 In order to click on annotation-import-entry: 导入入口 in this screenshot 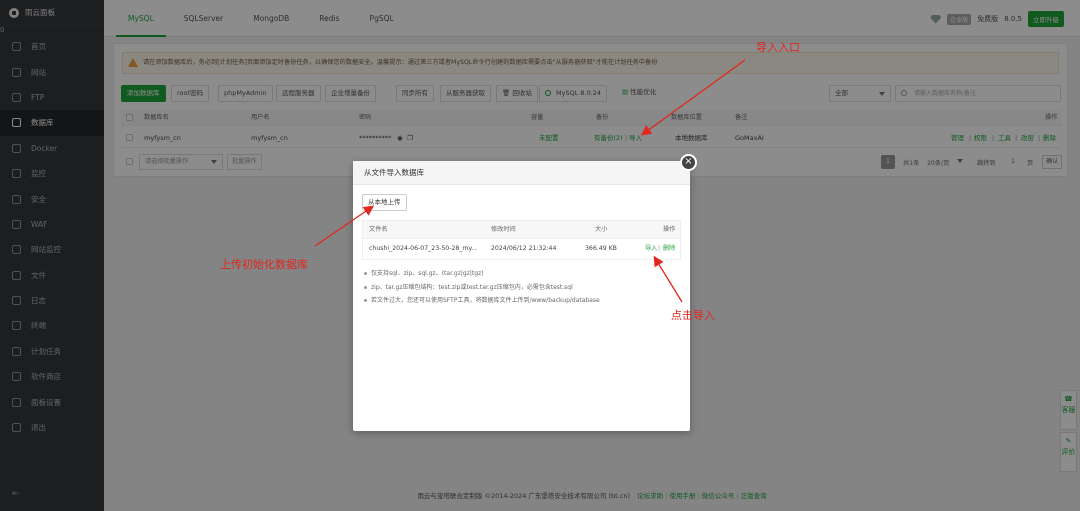, I will do `click(778, 47)`.